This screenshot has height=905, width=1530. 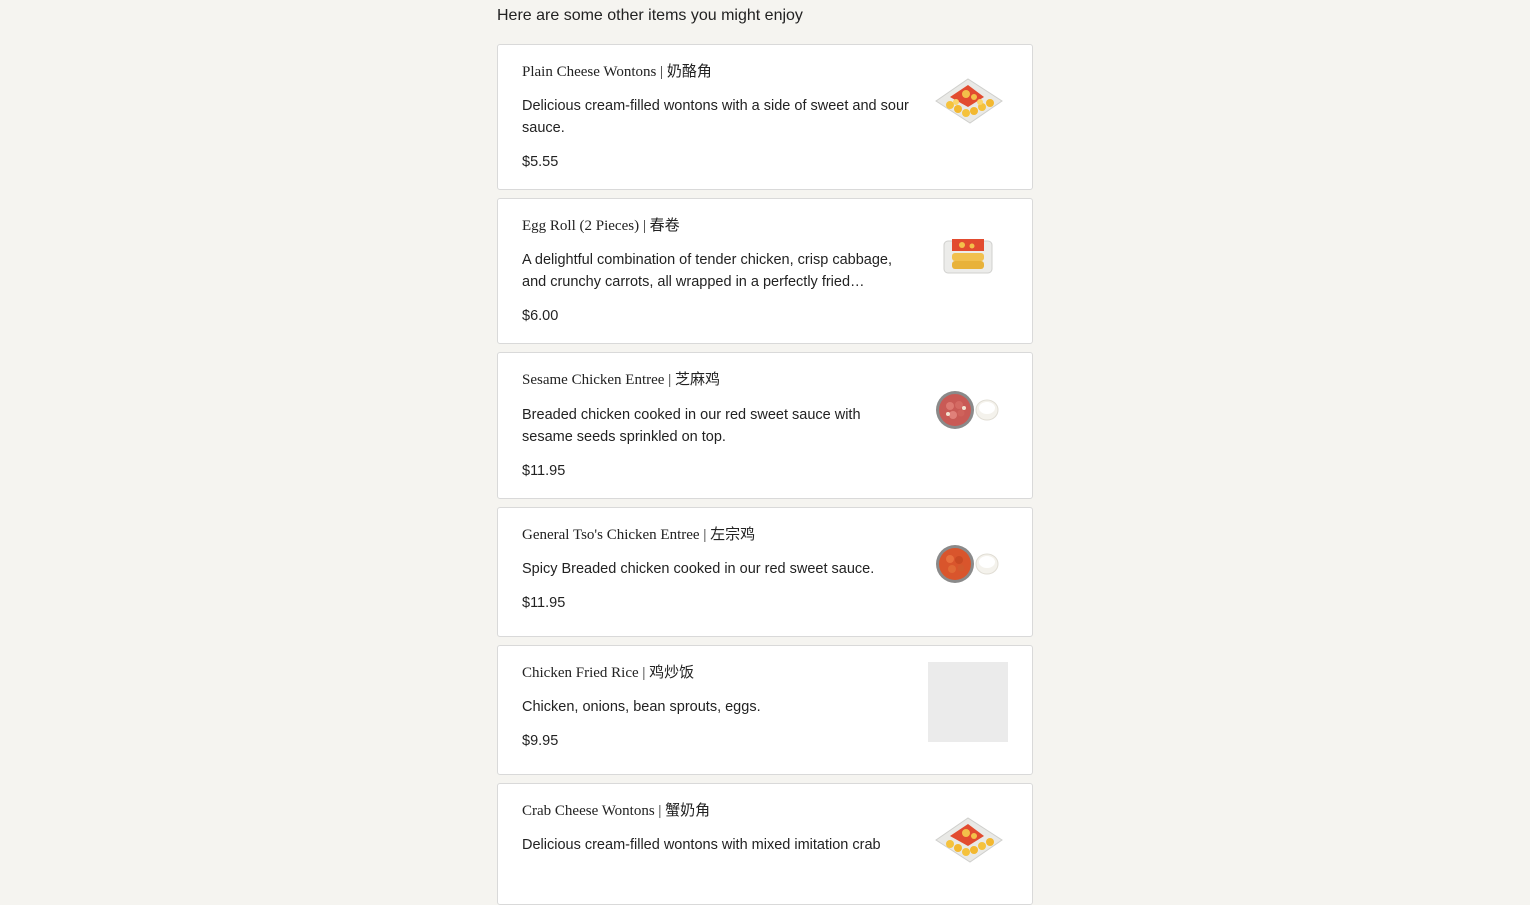 What do you see at coordinates (540, 741) in the screenshot?
I see `item-price: $9.95` at bounding box center [540, 741].